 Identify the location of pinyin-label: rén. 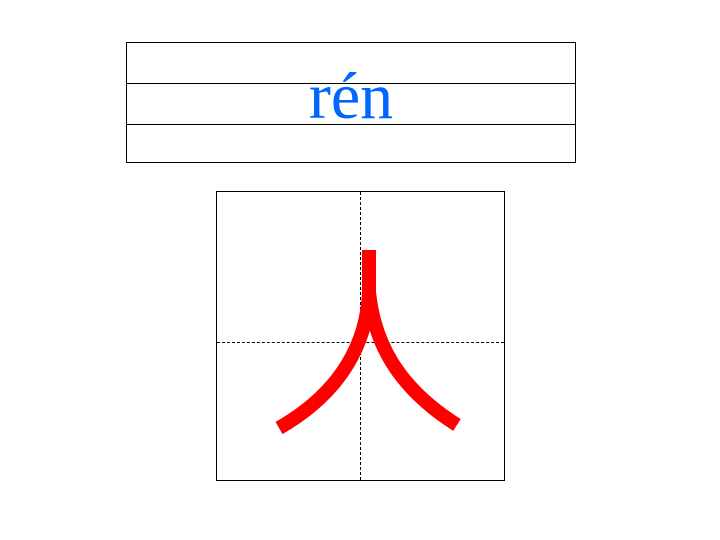
(351, 96).